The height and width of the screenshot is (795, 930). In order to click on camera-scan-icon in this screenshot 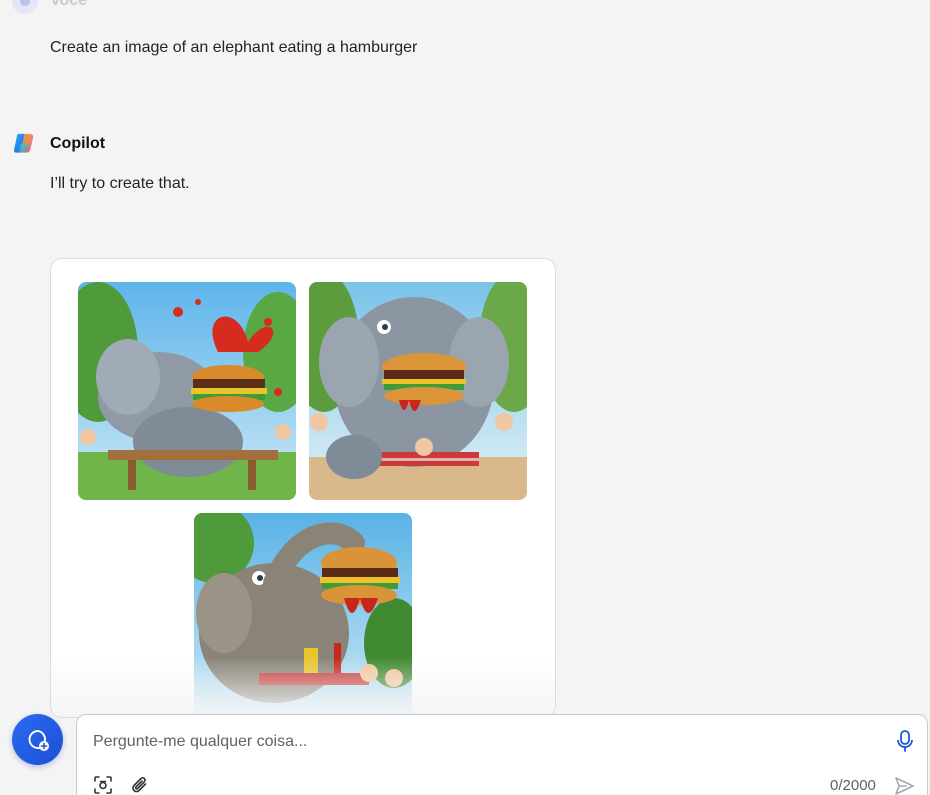, I will do `click(103, 785)`.